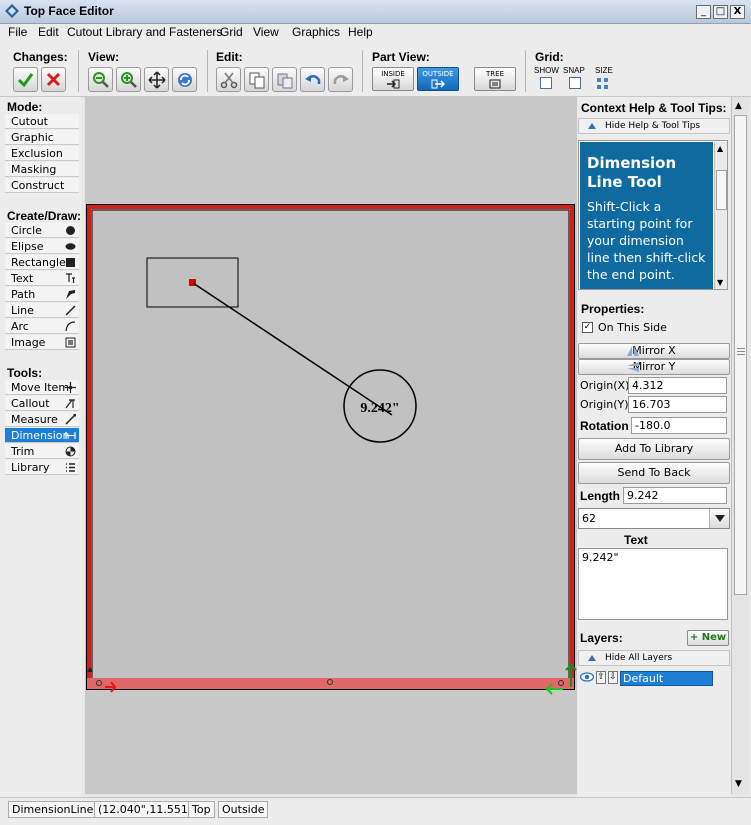 Image resolution: width=751 pixels, height=825 pixels. I want to click on tool-measure: Measure, so click(42, 419).